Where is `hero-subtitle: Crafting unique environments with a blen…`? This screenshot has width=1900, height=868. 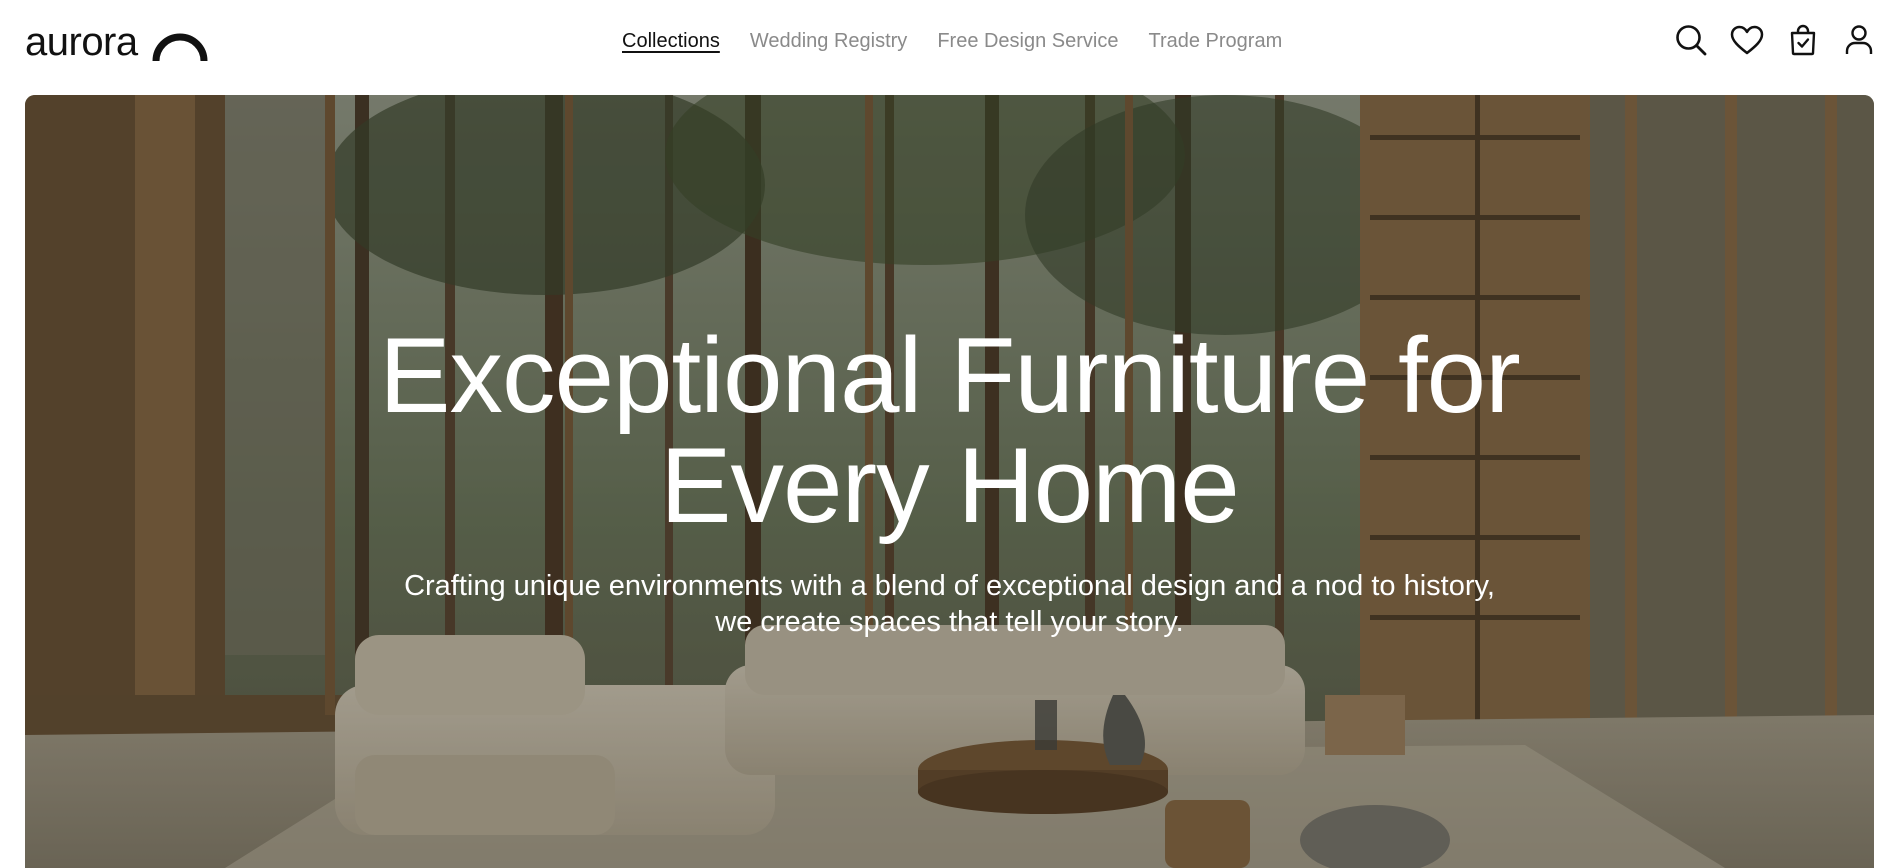
hero-subtitle: Crafting unique environments with a blen… is located at coordinates (949, 604).